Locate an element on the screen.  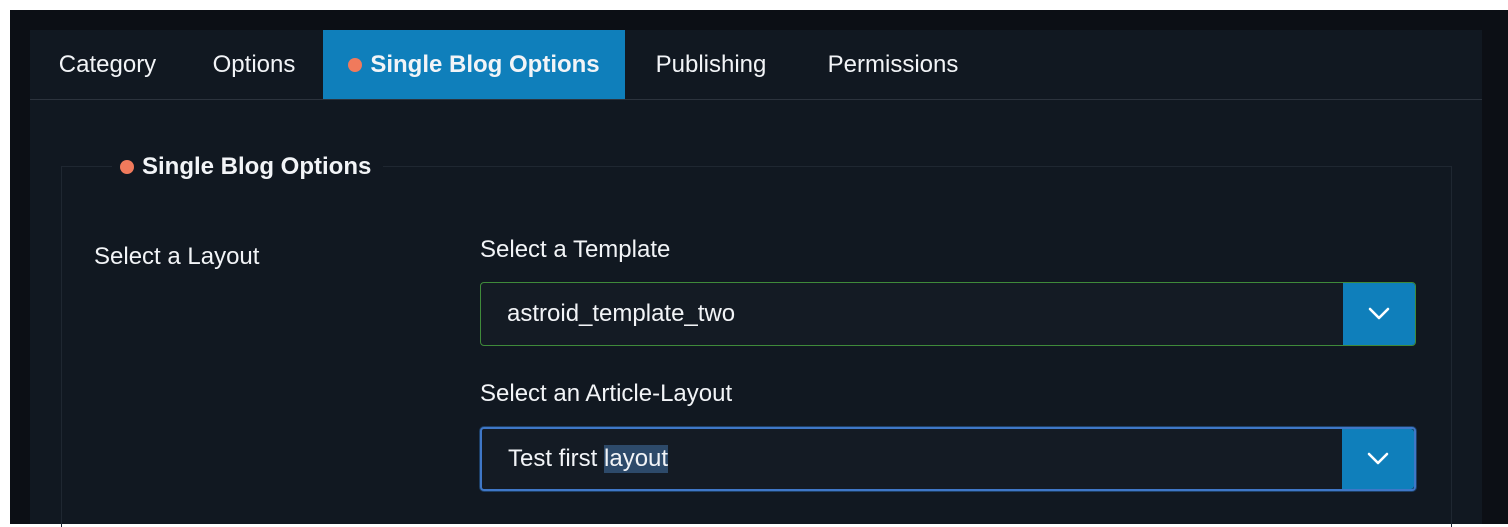
tab-label: Publishing is located at coordinates (711, 64).